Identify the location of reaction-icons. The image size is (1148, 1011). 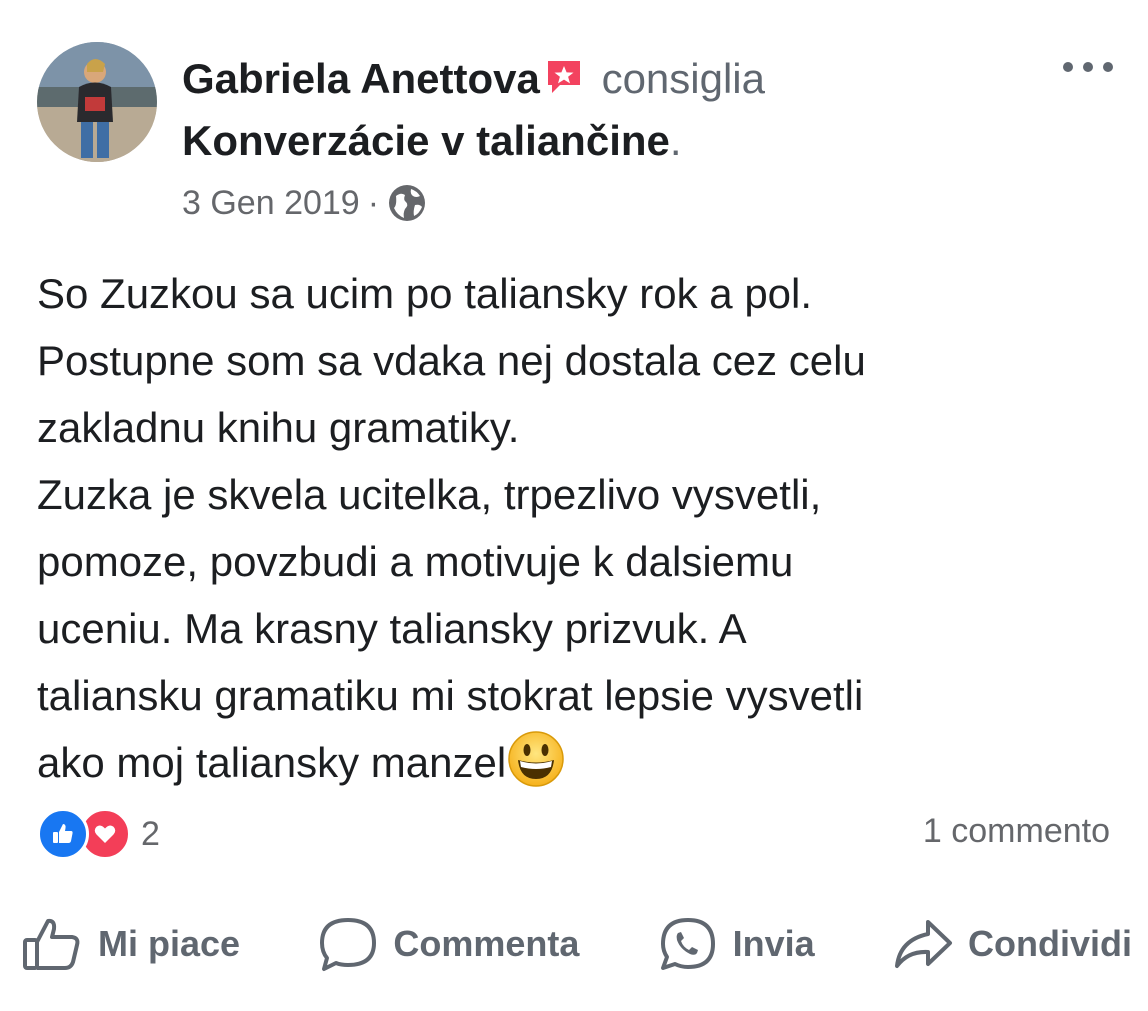
(84, 834).